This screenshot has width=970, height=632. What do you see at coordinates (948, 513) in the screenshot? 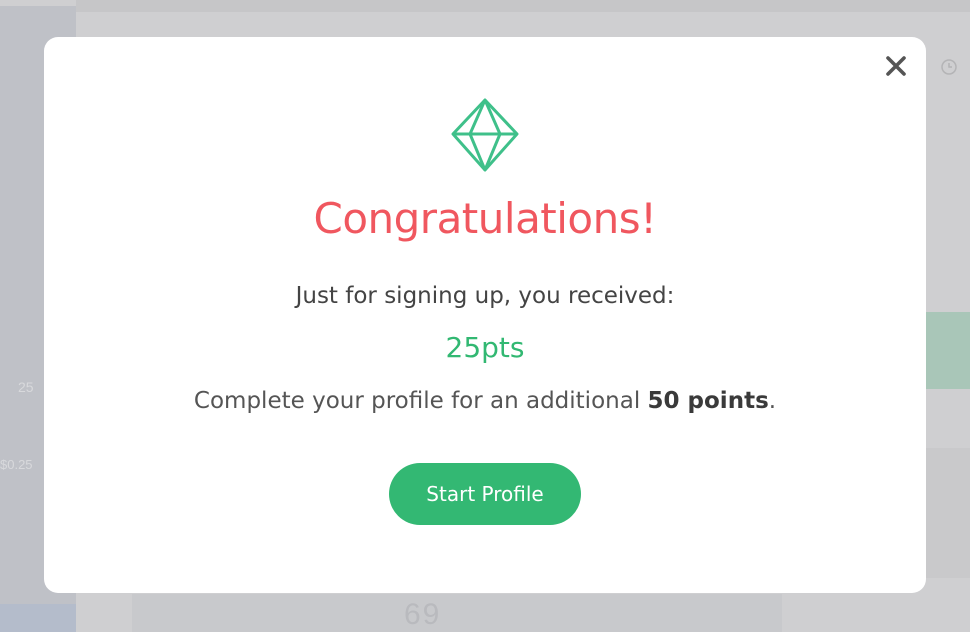
I see `background-right-panel` at bounding box center [948, 513].